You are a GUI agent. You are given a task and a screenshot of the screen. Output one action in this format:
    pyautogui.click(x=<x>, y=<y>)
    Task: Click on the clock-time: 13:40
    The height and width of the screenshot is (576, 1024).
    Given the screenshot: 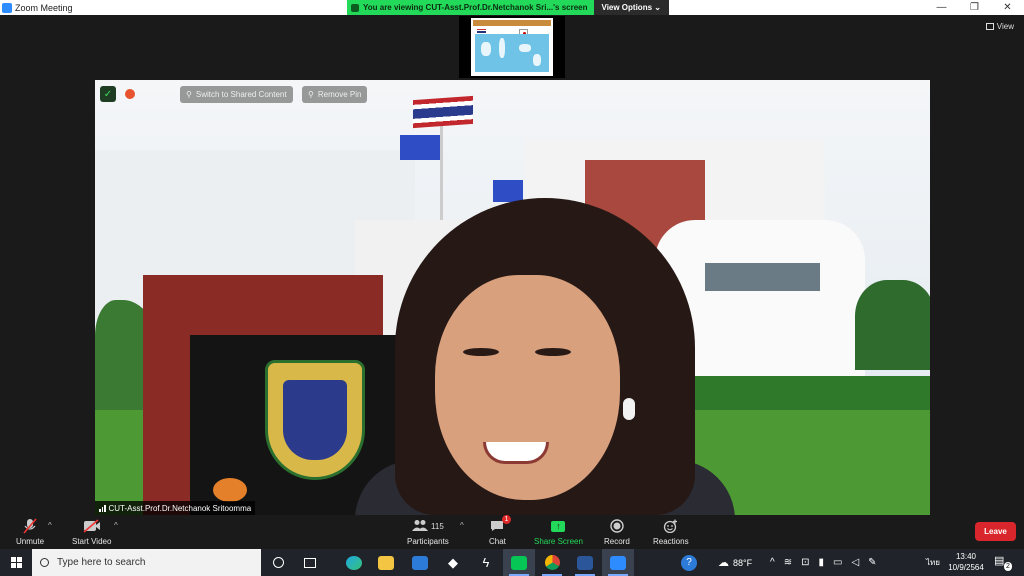 What is the action you would take?
    pyautogui.click(x=966, y=556)
    